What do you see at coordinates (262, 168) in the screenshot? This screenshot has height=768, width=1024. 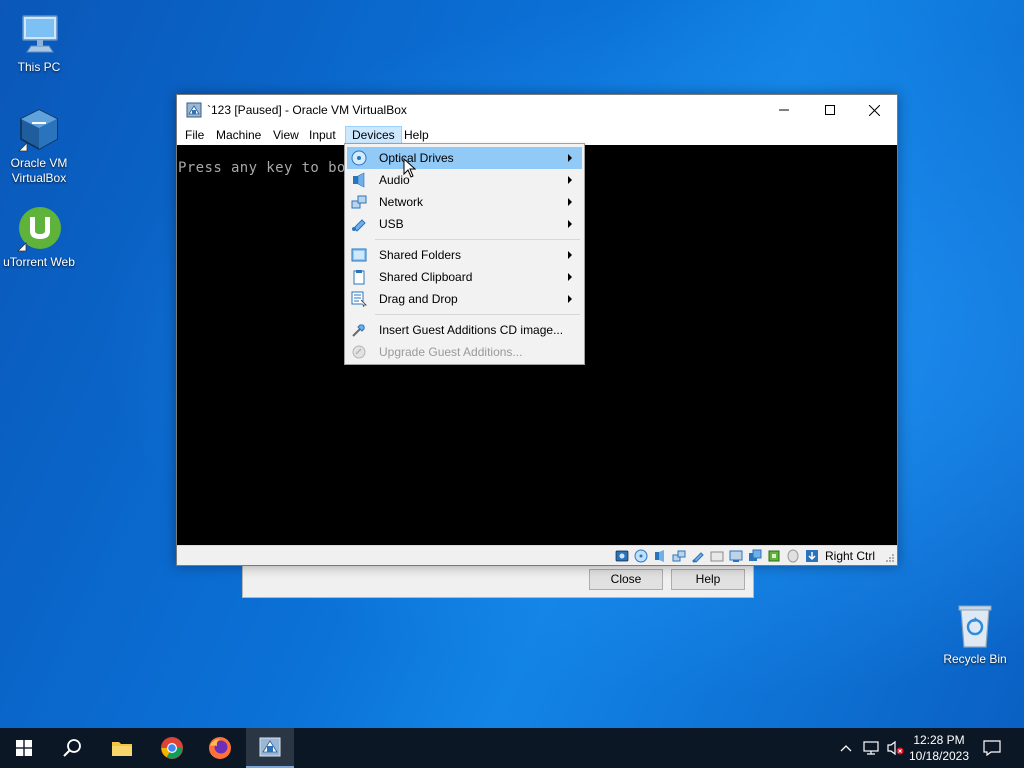 I see `console-text: Press any key to bo` at bounding box center [262, 168].